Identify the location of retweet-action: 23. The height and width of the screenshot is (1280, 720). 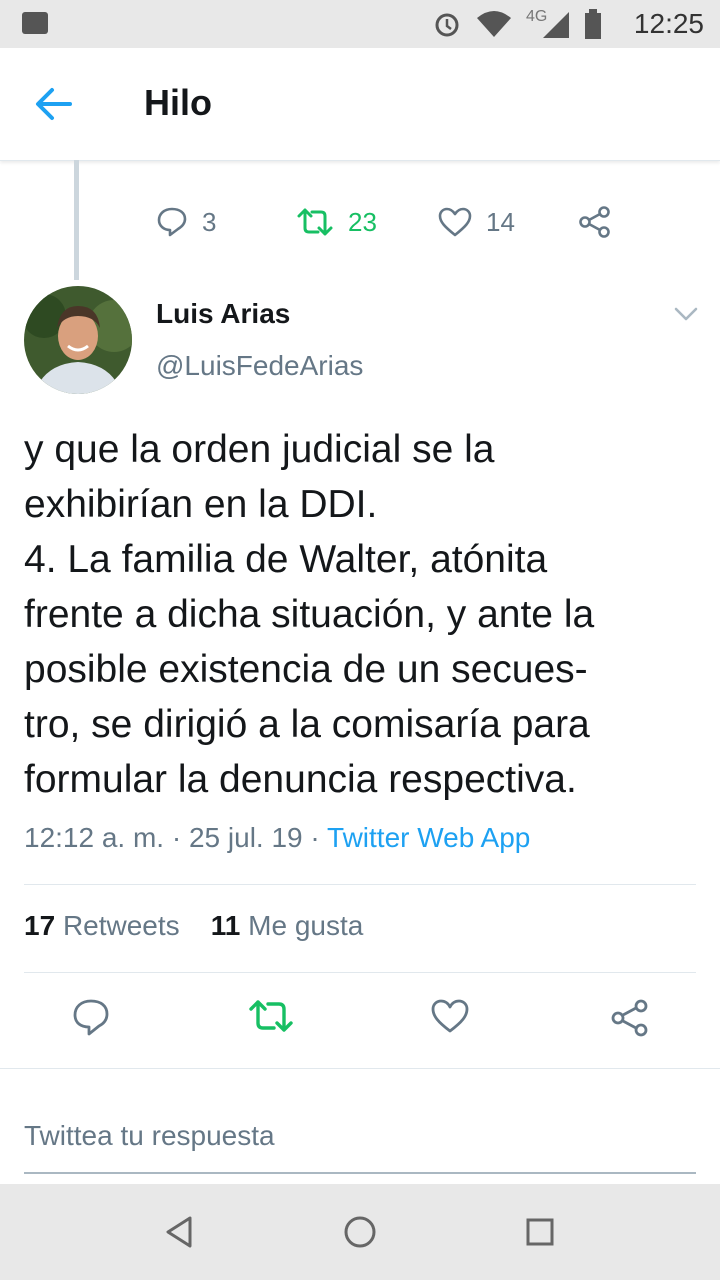
(336, 222).